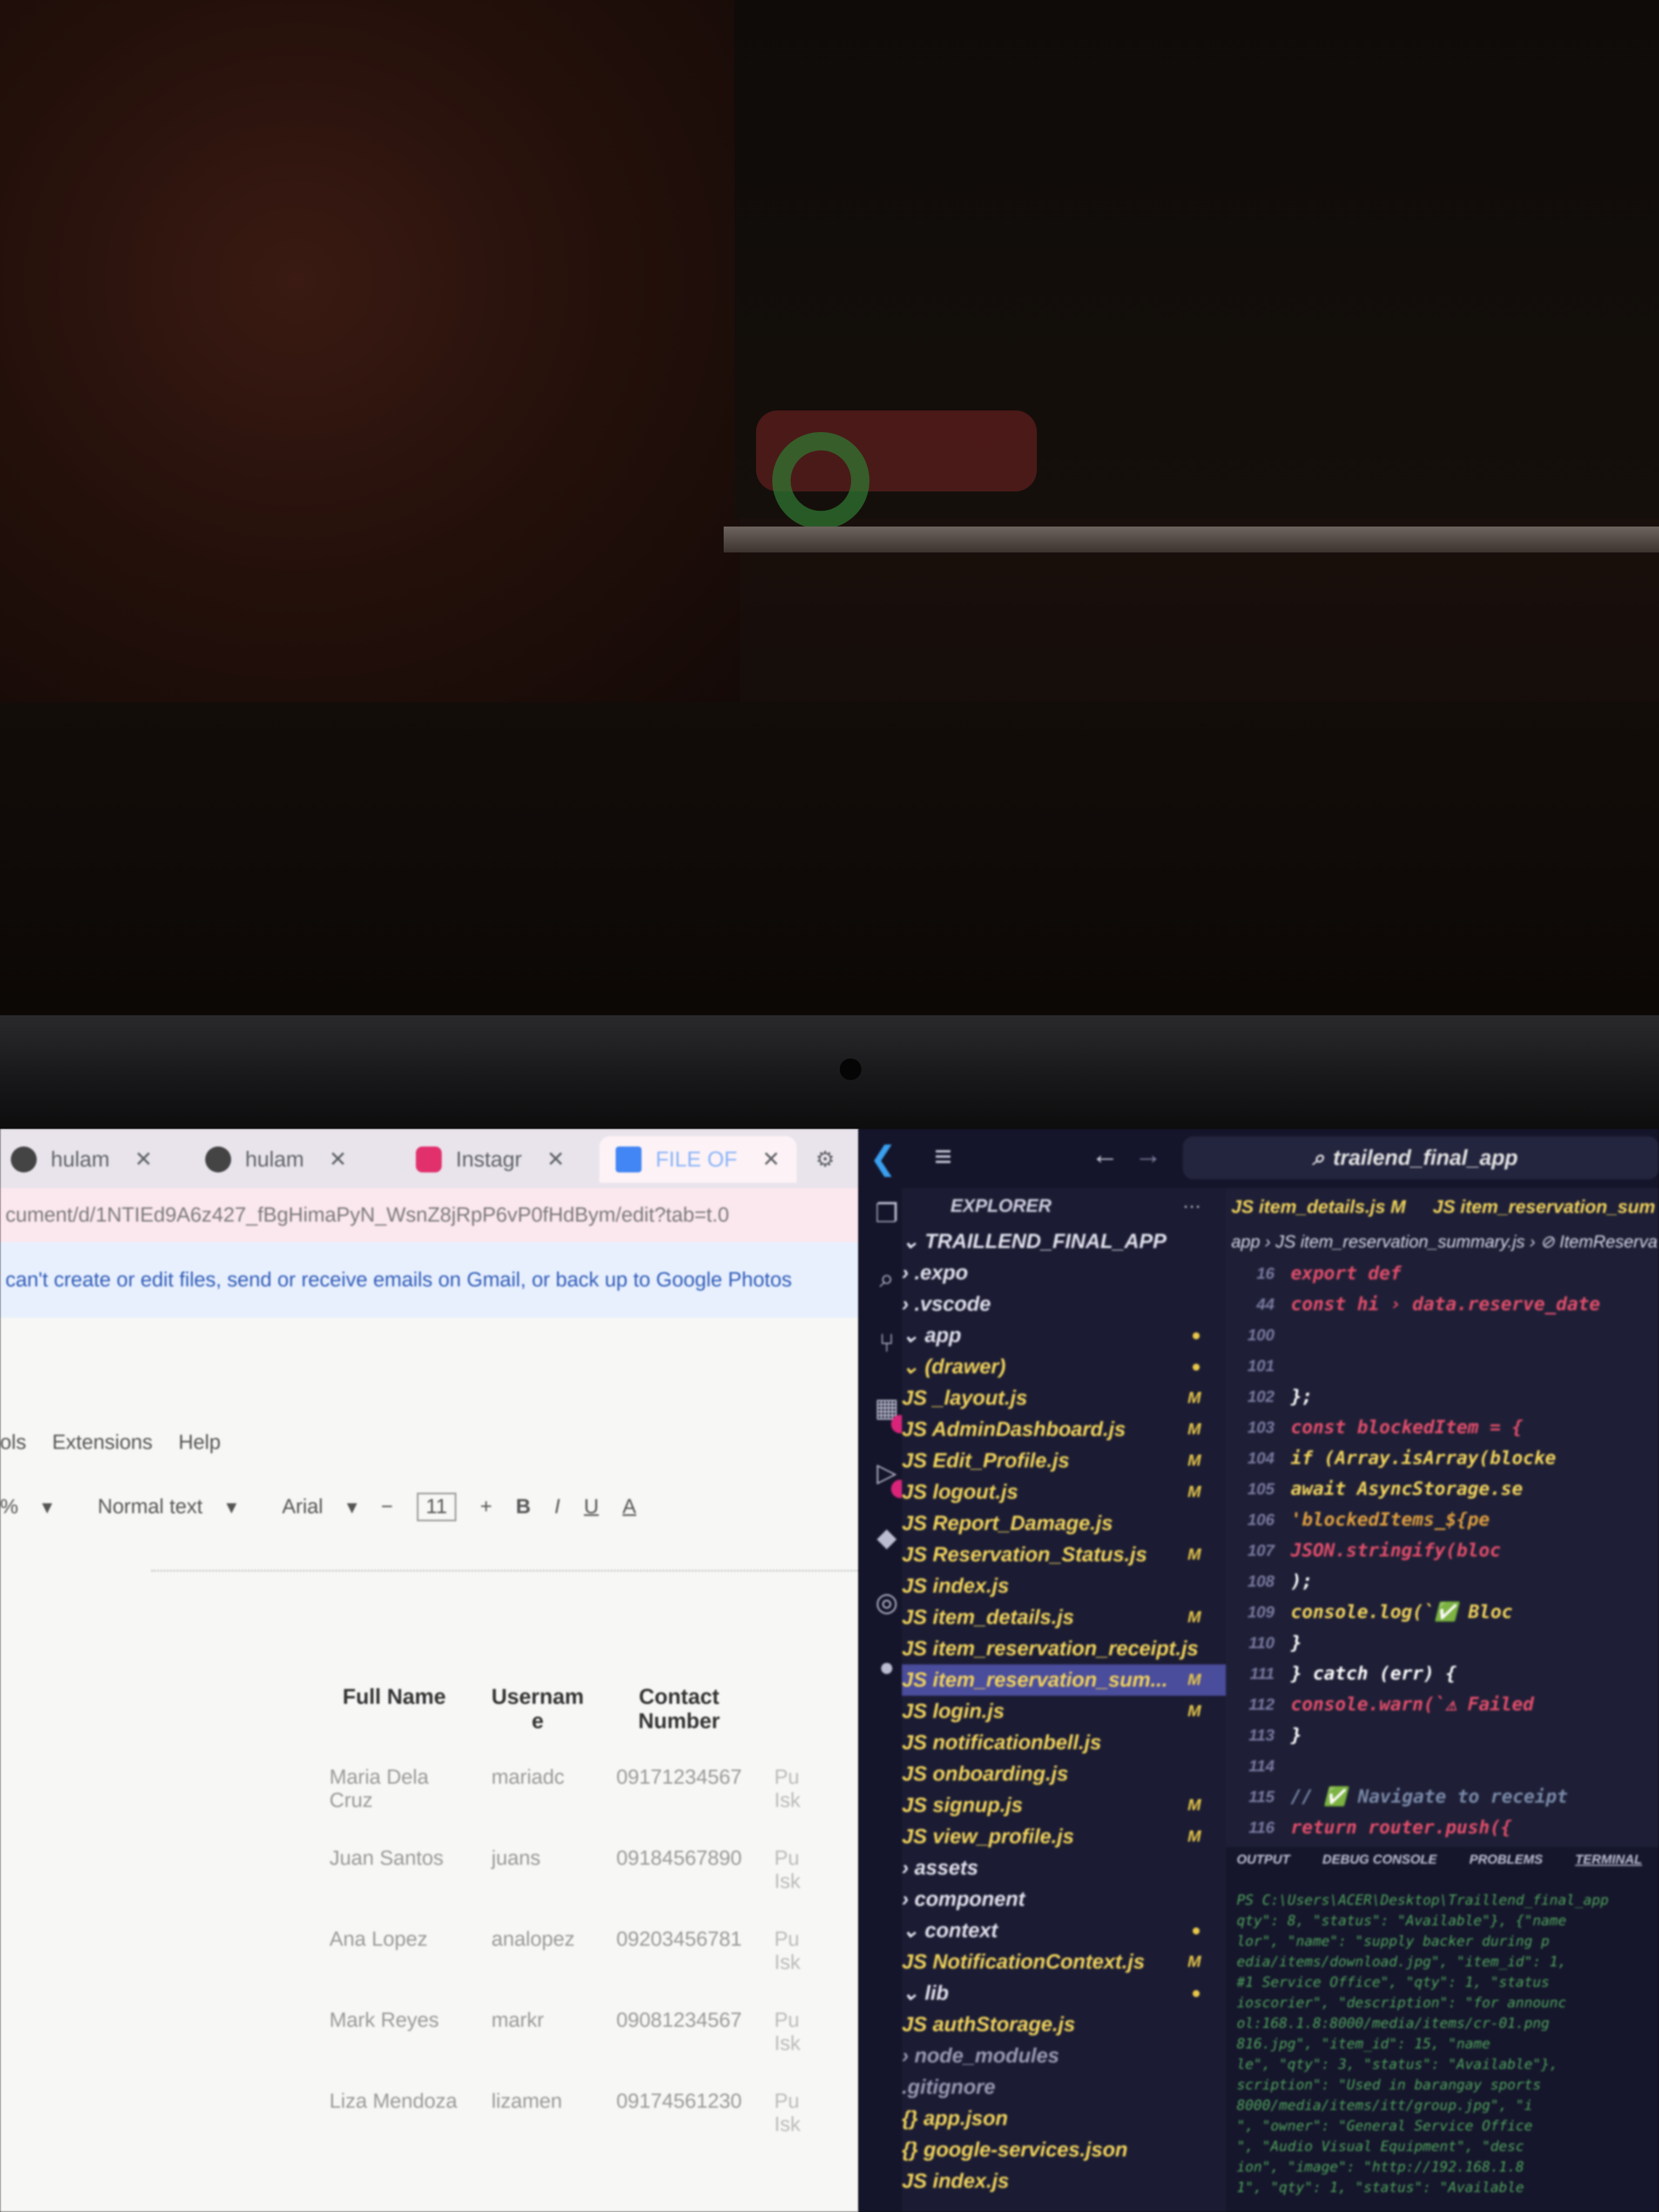 The image size is (1659, 2212). What do you see at coordinates (394, 2130) in the screenshot?
I see `cell-full-name: Liza Mendoza` at bounding box center [394, 2130].